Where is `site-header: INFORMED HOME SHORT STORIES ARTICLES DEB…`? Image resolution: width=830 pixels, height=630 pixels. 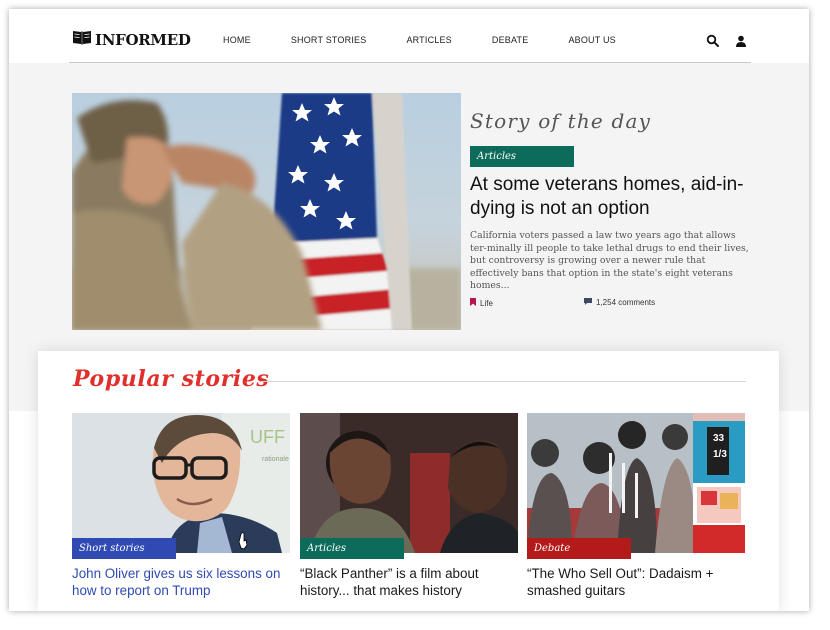 site-header: INFORMED HOME SHORT STORIES ARTICLES DEB… is located at coordinates (409, 36).